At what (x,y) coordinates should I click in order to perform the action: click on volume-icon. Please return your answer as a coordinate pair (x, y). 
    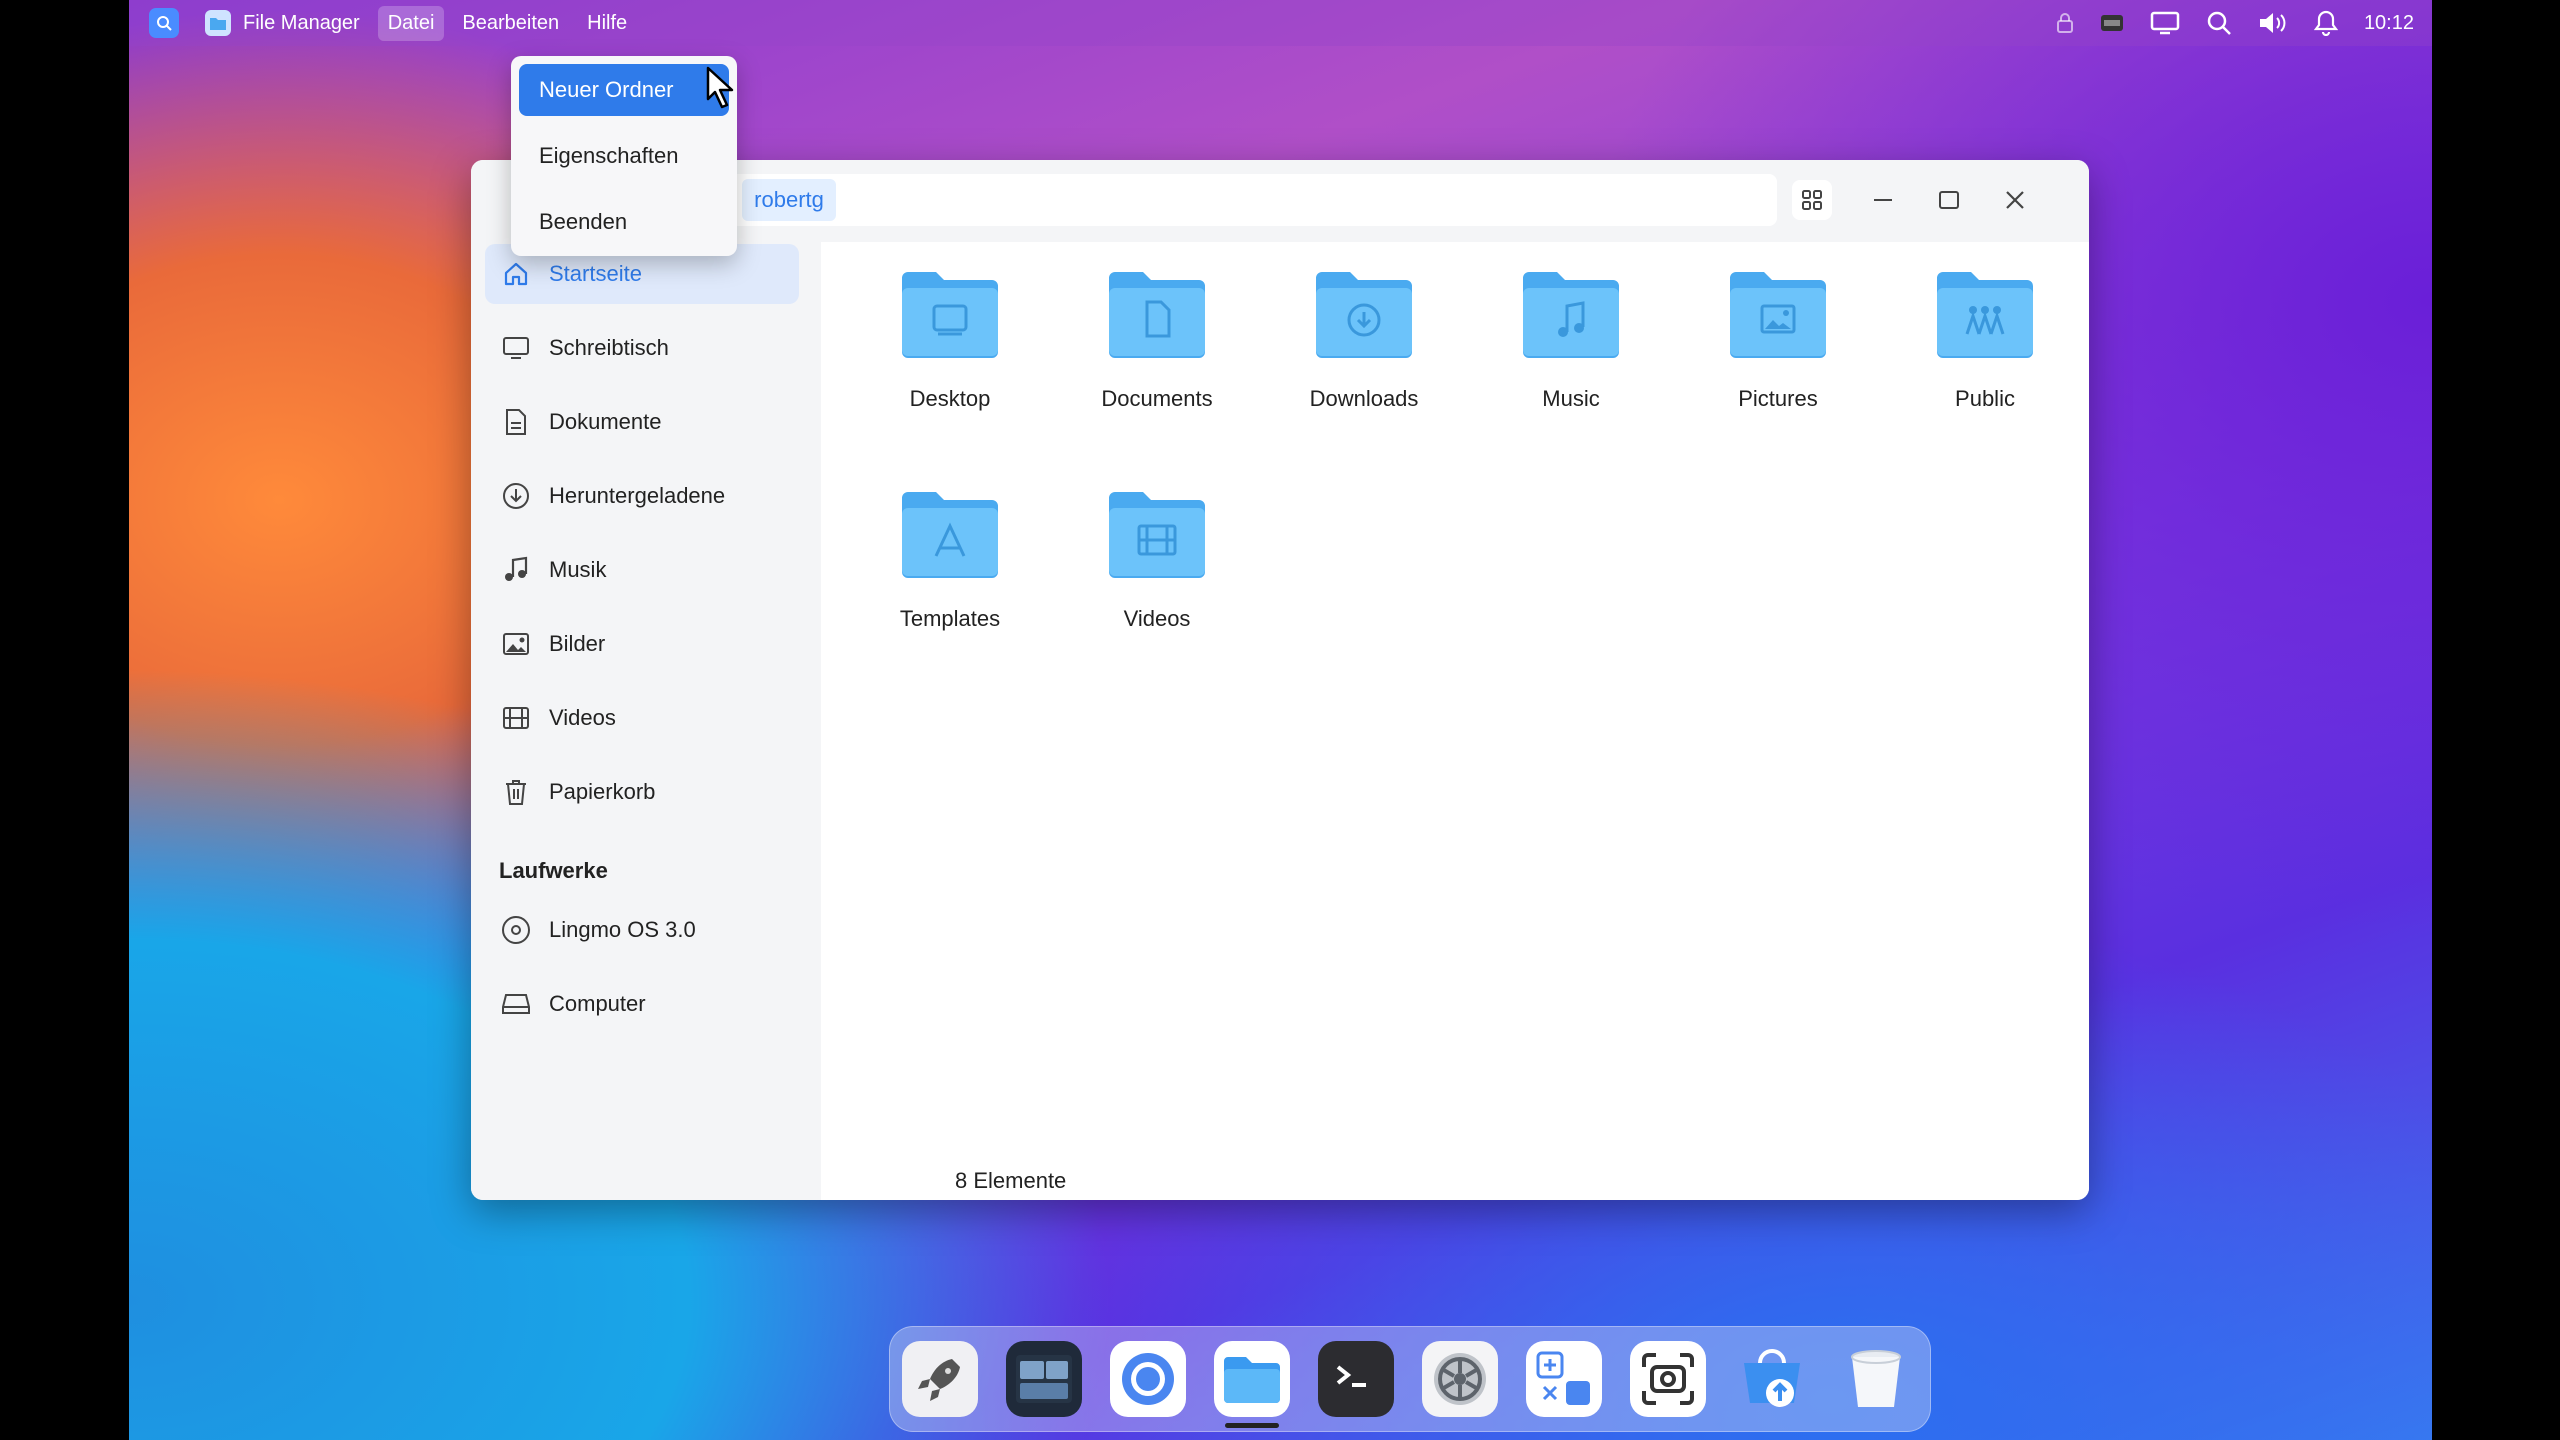
    Looking at the image, I should click on (2273, 23).